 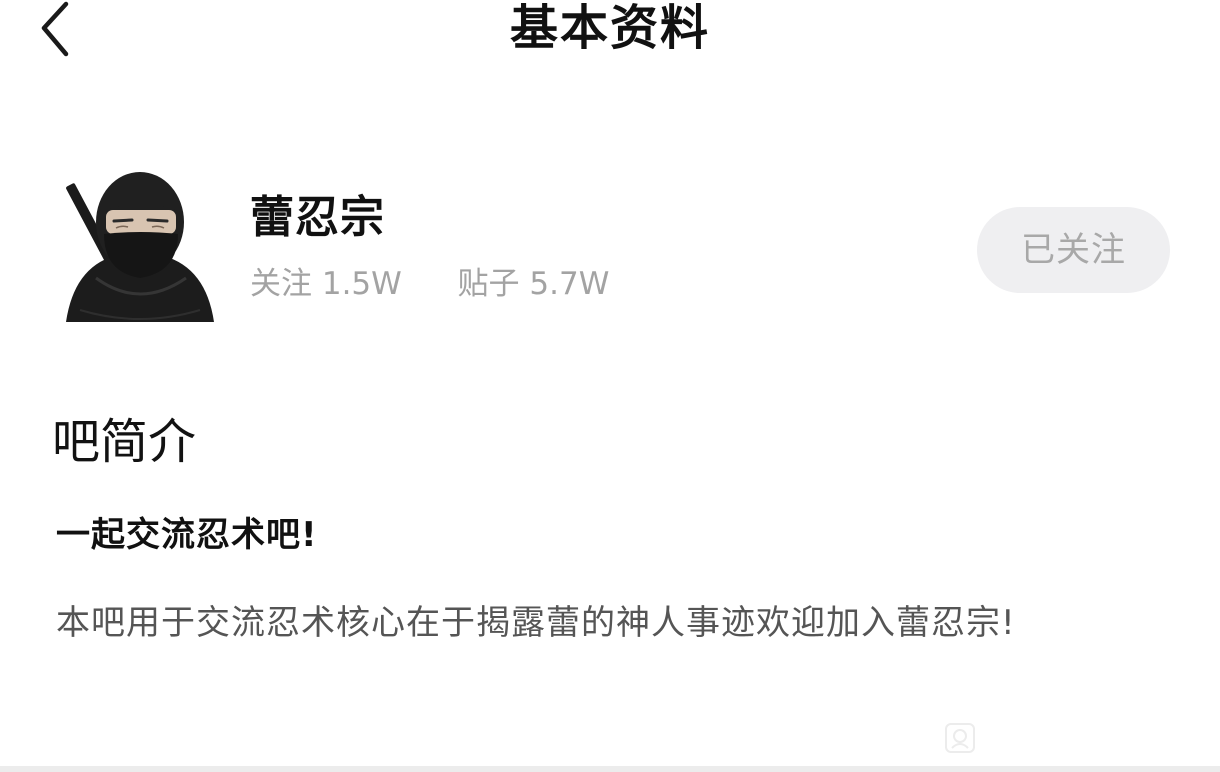 What do you see at coordinates (317, 217) in the screenshot?
I see `forum-name: 蕾忍宗` at bounding box center [317, 217].